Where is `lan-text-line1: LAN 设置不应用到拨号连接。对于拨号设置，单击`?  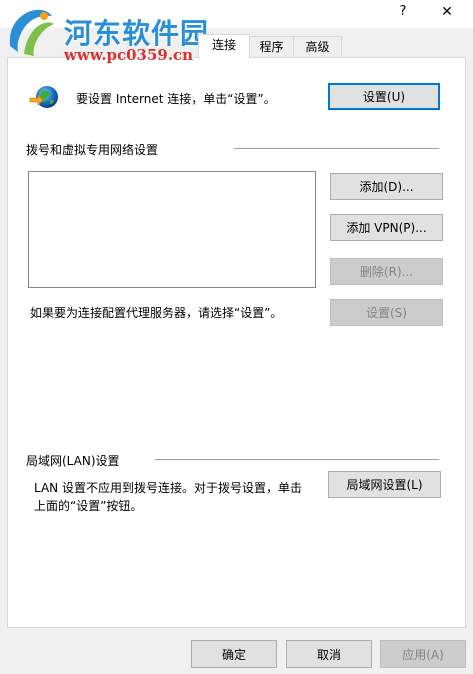 lan-text-line1: LAN 设置不应用到拨号连接。对于拨号设置，单击 is located at coordinates (168, 488).